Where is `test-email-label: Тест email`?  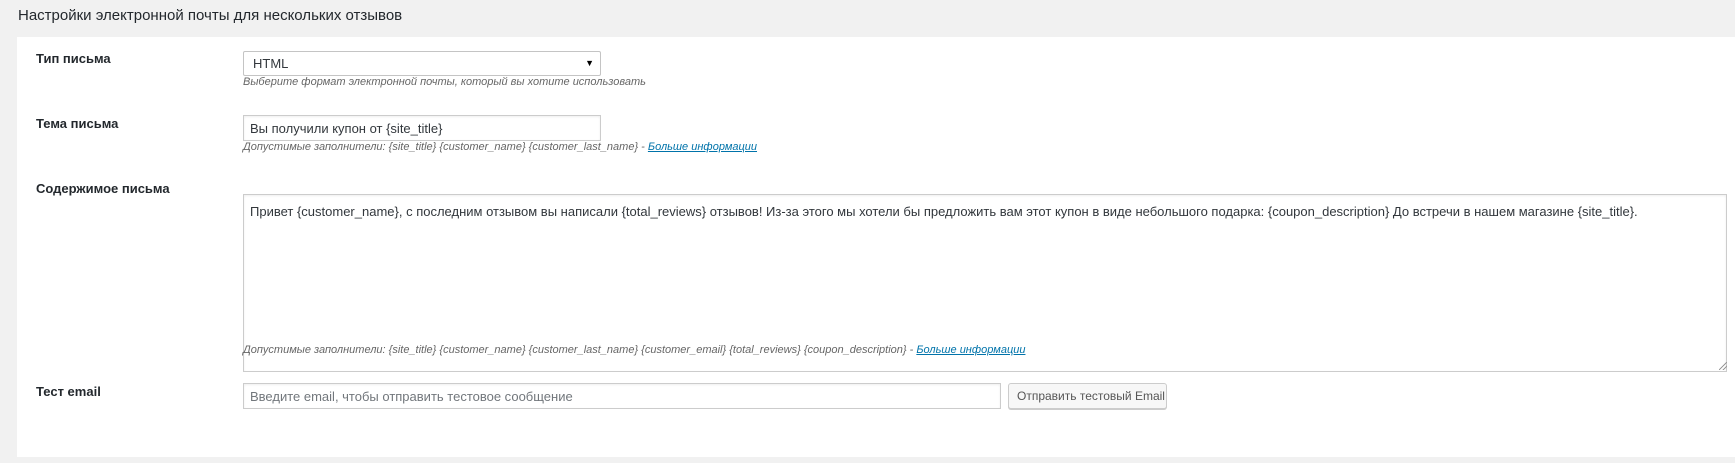 test-email-label: Тест email is located at coordinates (68, 391).